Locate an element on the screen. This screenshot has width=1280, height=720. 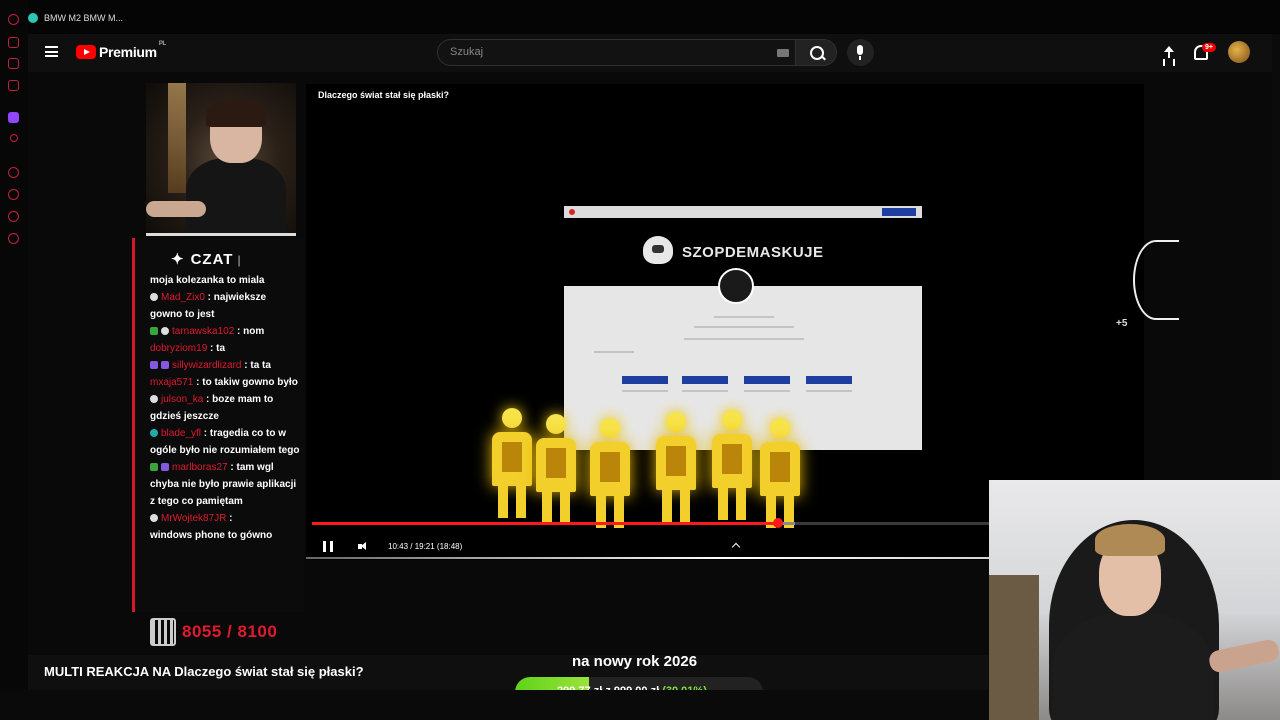
seek-overlay is located at coordinates (1154, 310).